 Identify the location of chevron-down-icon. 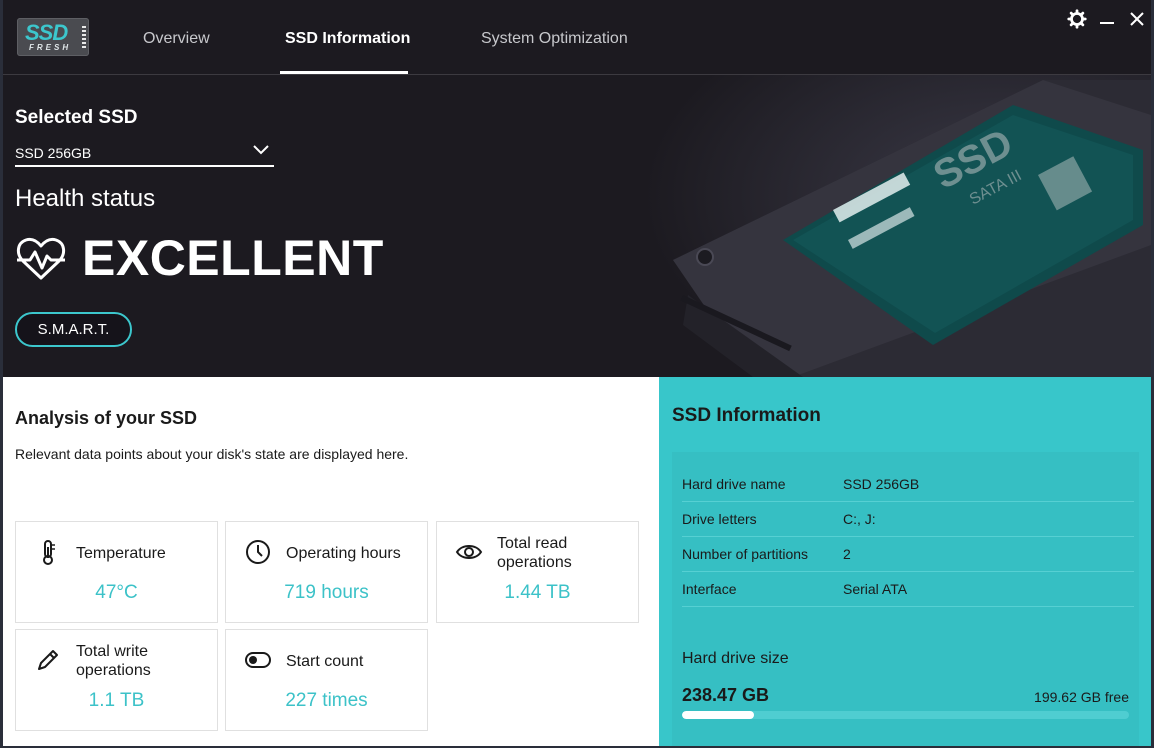
(261, 150).